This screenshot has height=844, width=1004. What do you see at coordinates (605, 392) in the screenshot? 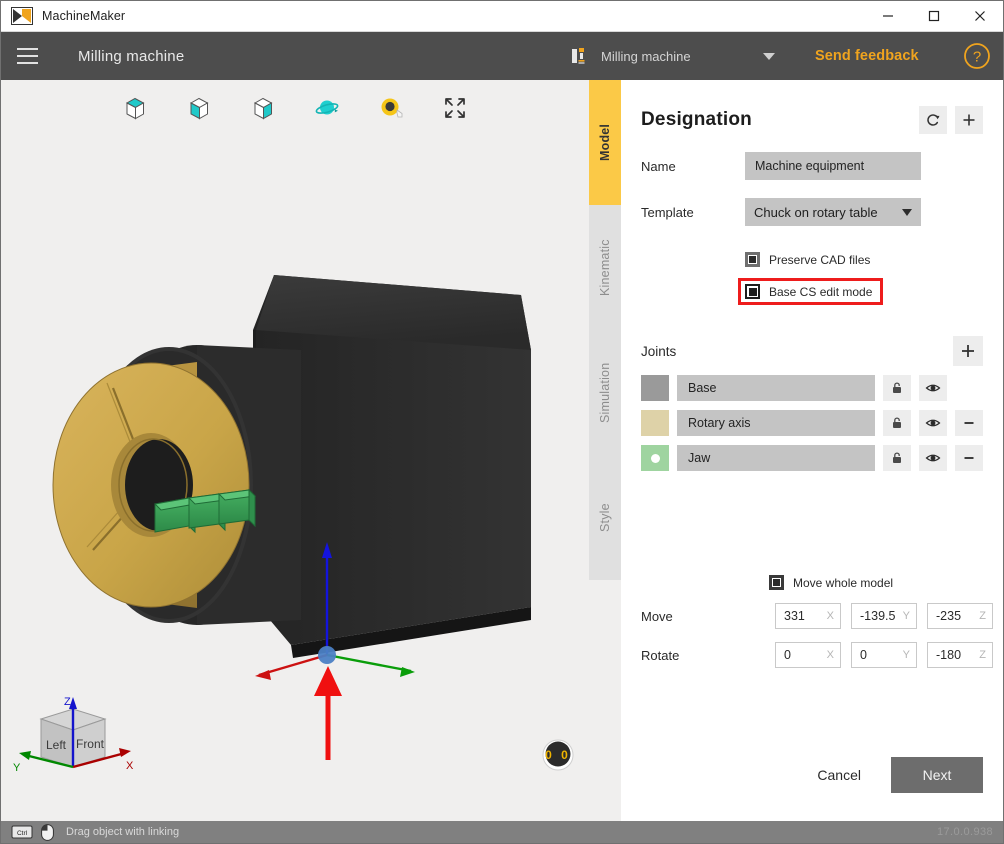
I see `tab-simulation: Simulation` at bounding box center [605, 392].